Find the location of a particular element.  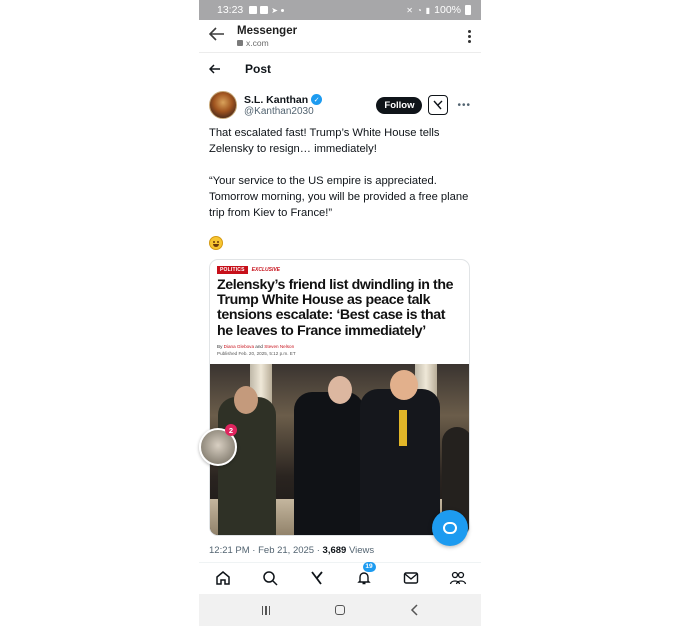

author-name: S.L. Kanthan is located at coordinates (276, 100).